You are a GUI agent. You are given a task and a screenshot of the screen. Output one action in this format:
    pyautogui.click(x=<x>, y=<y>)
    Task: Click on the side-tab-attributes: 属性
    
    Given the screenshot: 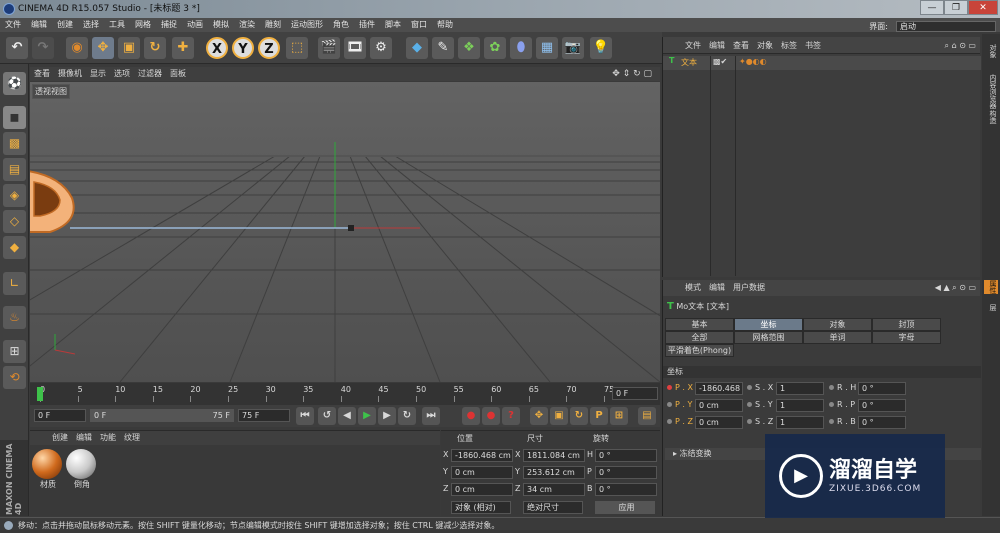 What is the action you would take?
    pyautogui.click(x=991, y=287)
    